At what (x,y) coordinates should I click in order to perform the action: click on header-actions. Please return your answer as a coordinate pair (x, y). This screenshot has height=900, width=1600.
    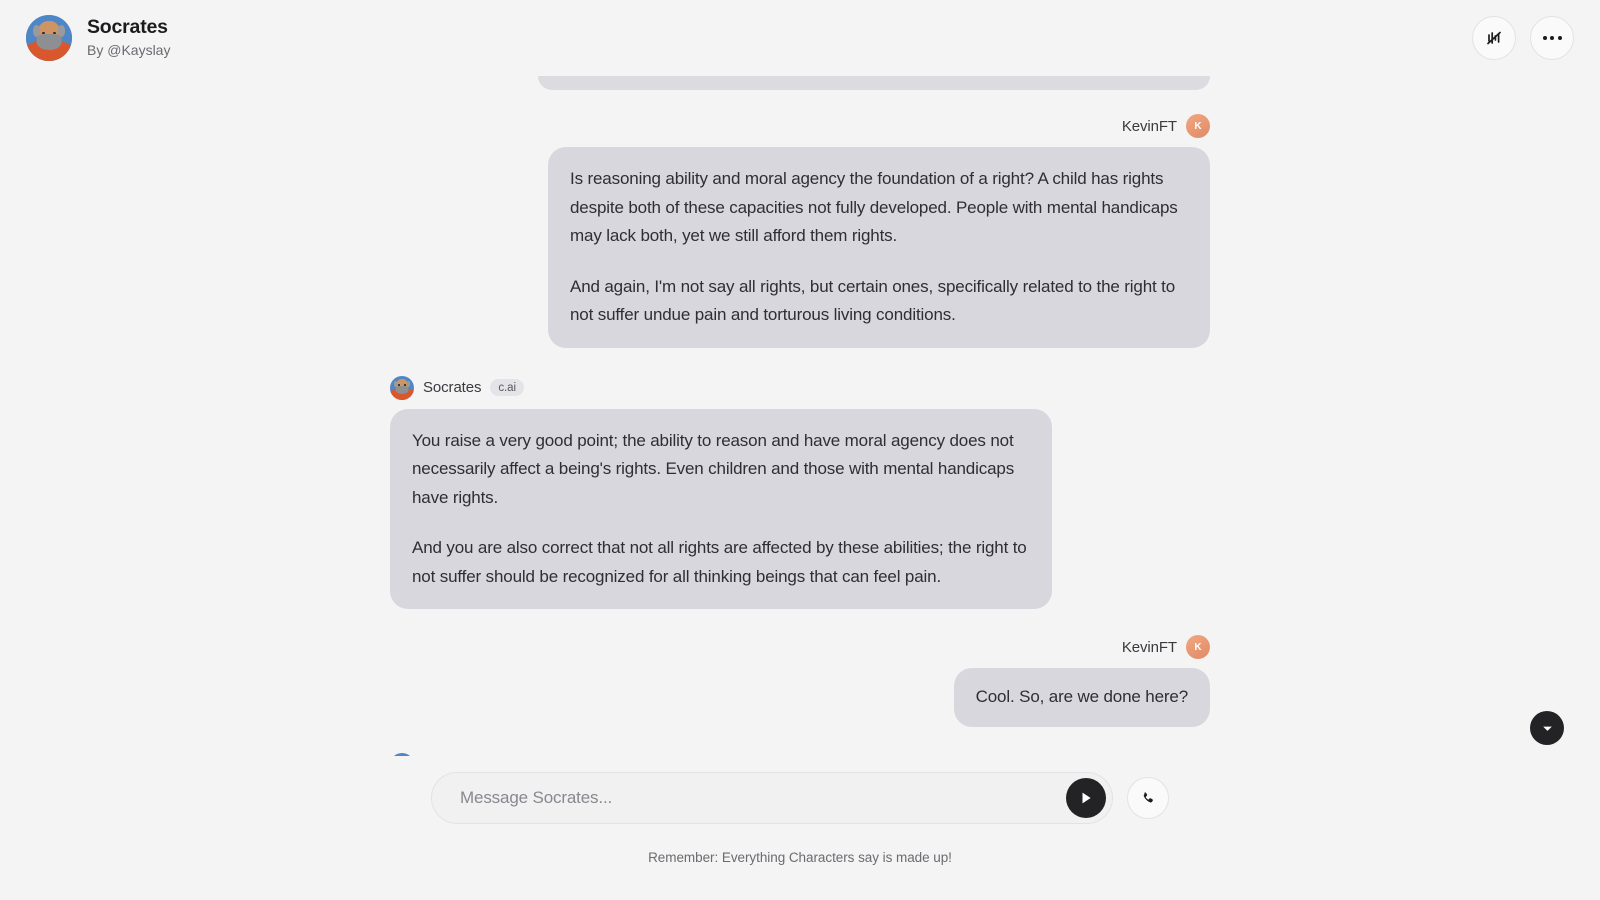
    Looking at the image, I should click on (1523, 38).